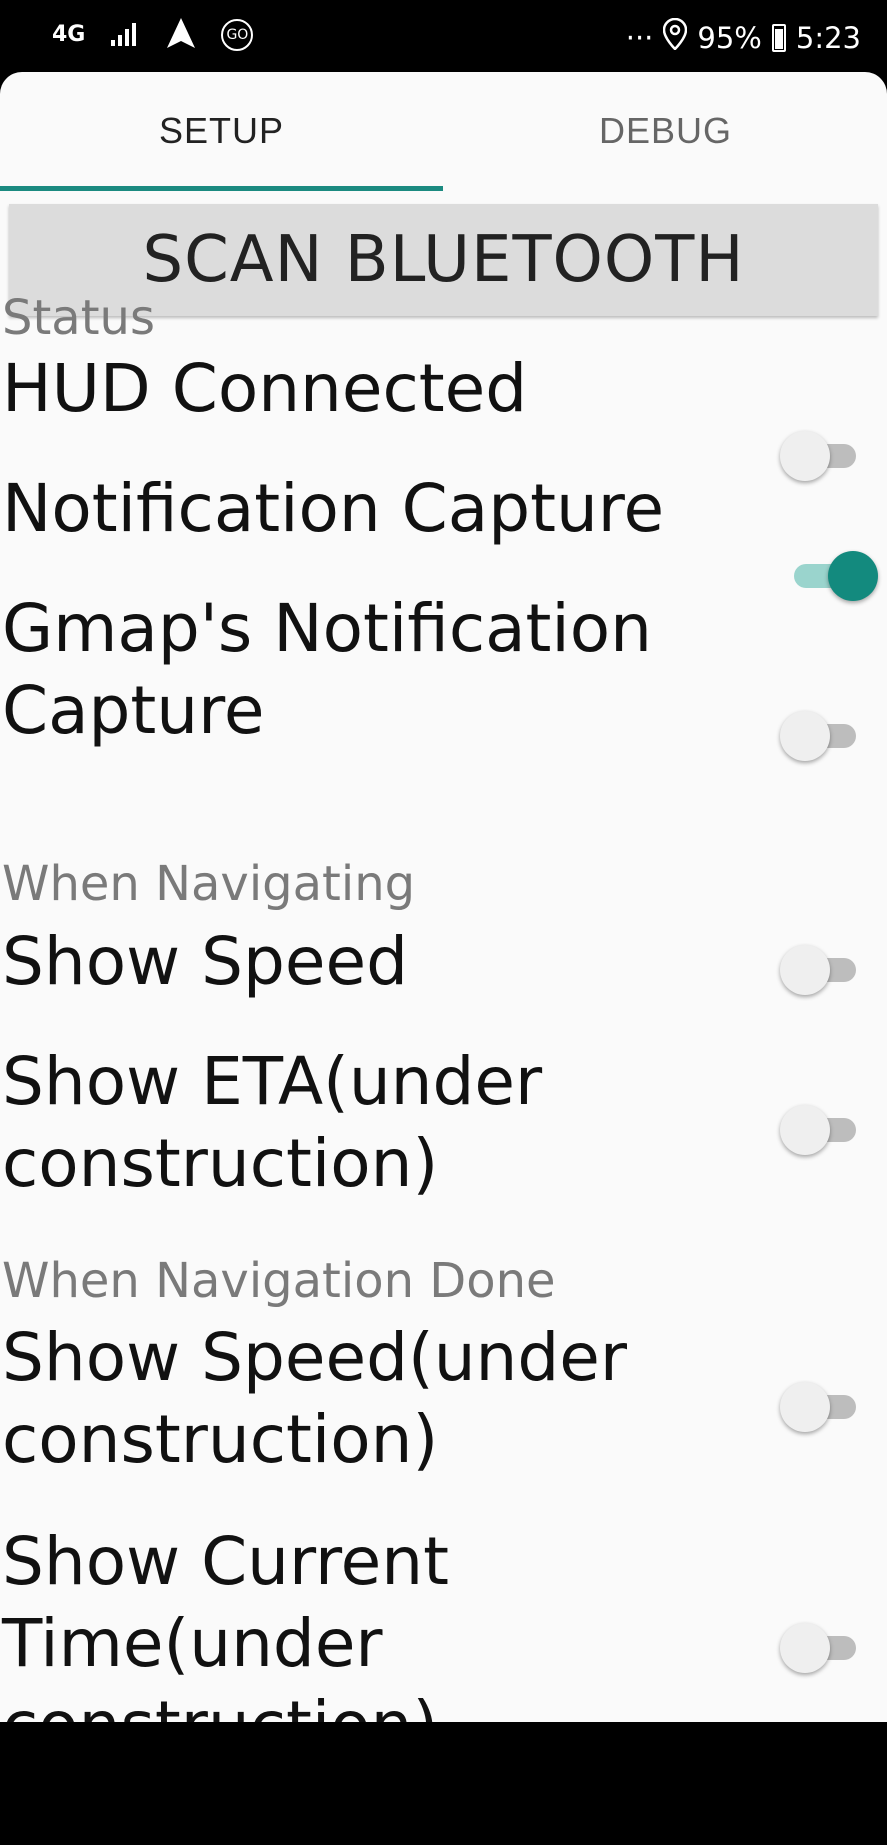 Image resolution: width=887 pixels, height=1845 pixels. Describe the element at coordinates (221, 131) in the screenshot. I see `tab-setup: SETUP` at that location.